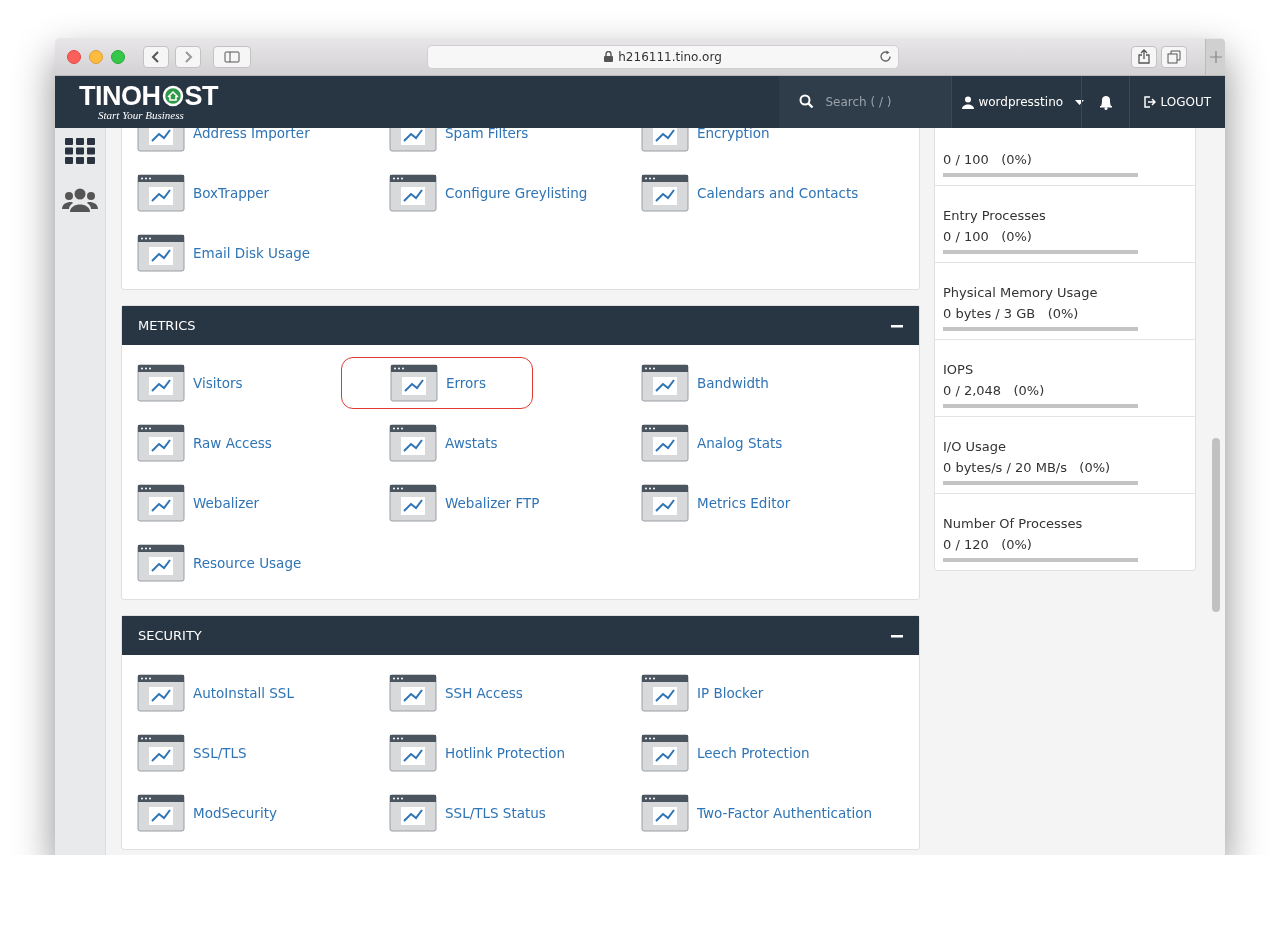 This screenshot has height=929, width=1281. I want to click on stat-label: IOPS, so click(959, 369).